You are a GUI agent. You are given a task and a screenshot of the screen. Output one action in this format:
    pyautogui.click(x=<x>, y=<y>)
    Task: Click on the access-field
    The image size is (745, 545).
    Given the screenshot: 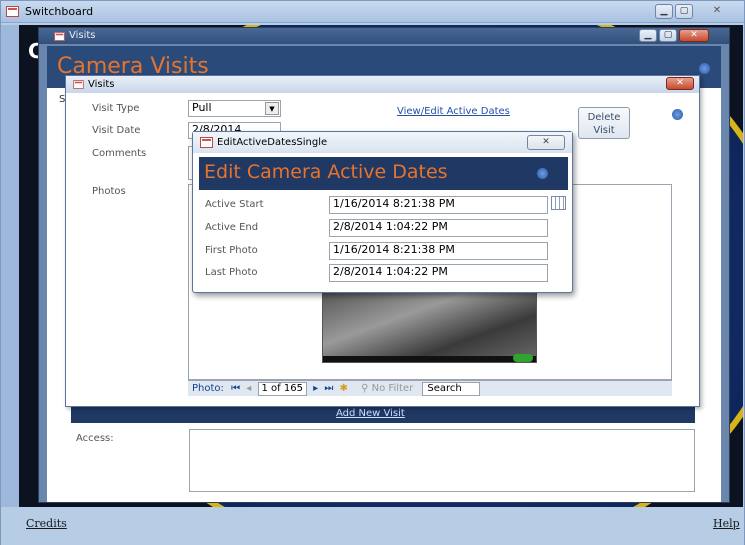 What is the action you would take?
    pyautogui.click(x=442, y=460)
    